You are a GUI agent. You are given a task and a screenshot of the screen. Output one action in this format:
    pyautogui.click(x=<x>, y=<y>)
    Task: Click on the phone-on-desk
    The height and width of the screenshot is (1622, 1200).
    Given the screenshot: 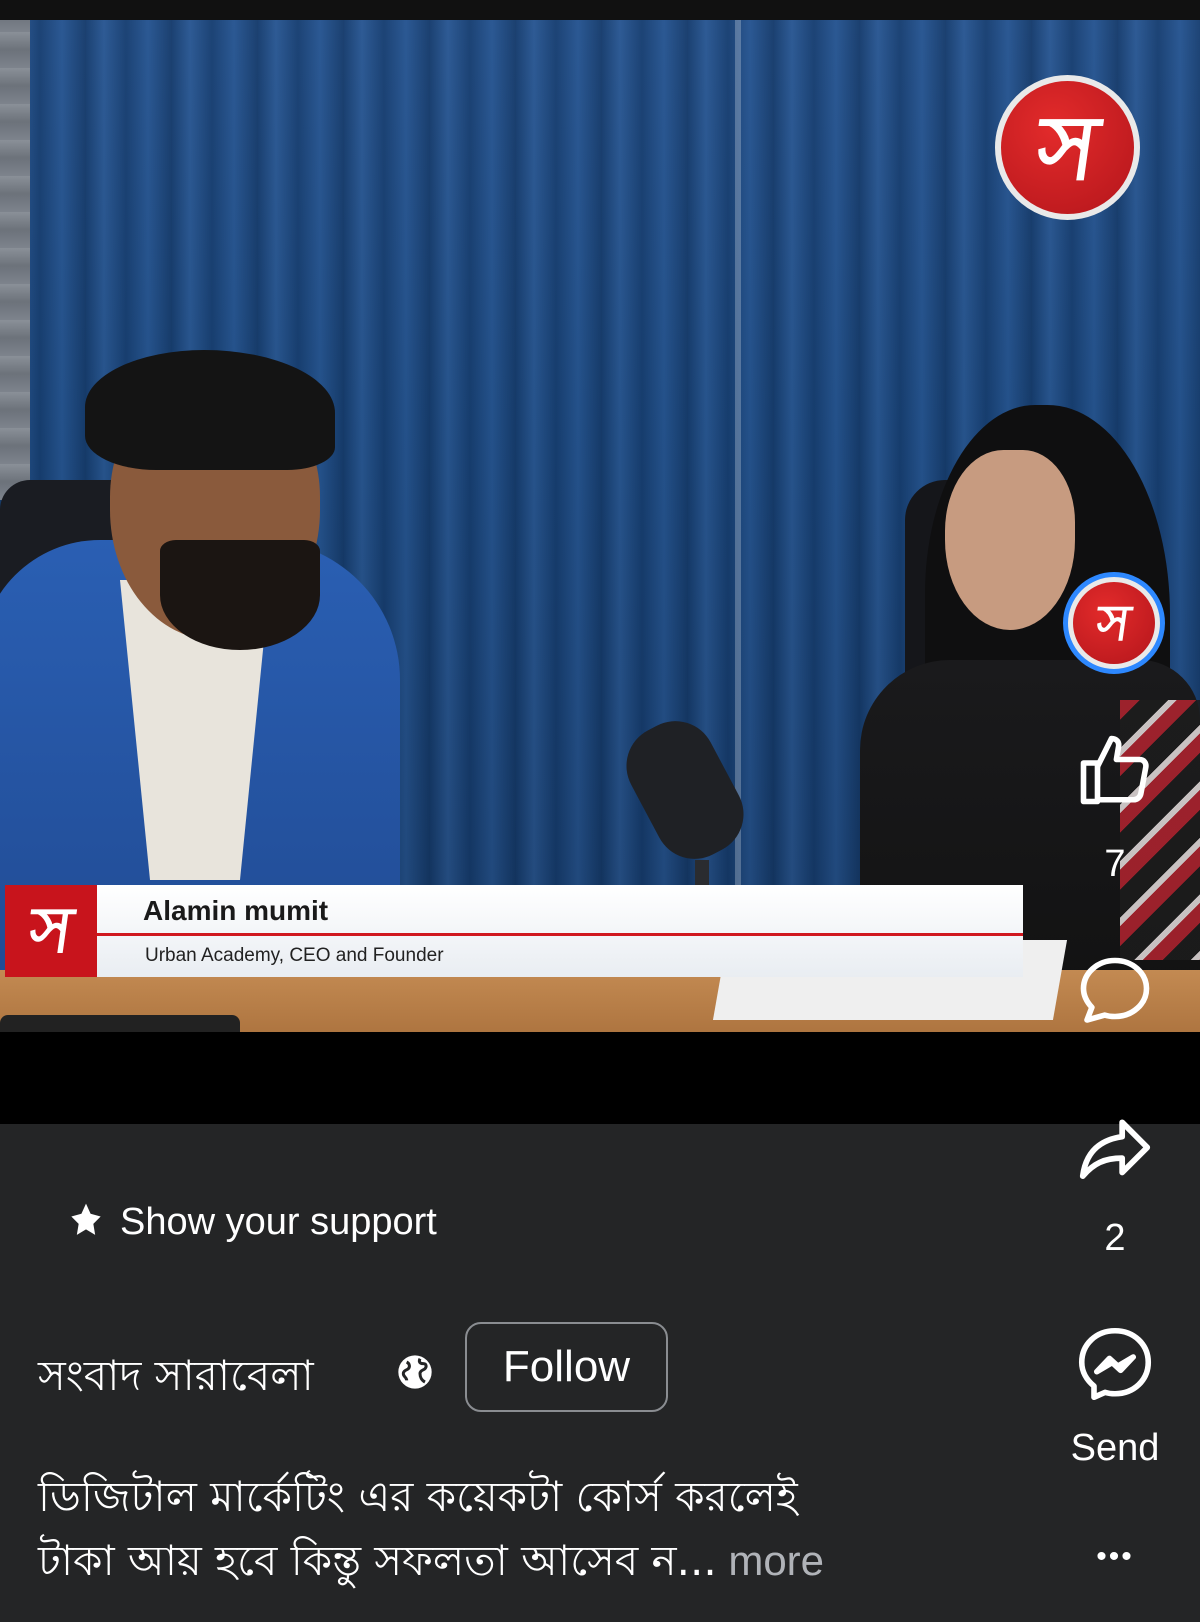 What is the action you would take?
    pyautogui.click(x=120, y=1023)
    